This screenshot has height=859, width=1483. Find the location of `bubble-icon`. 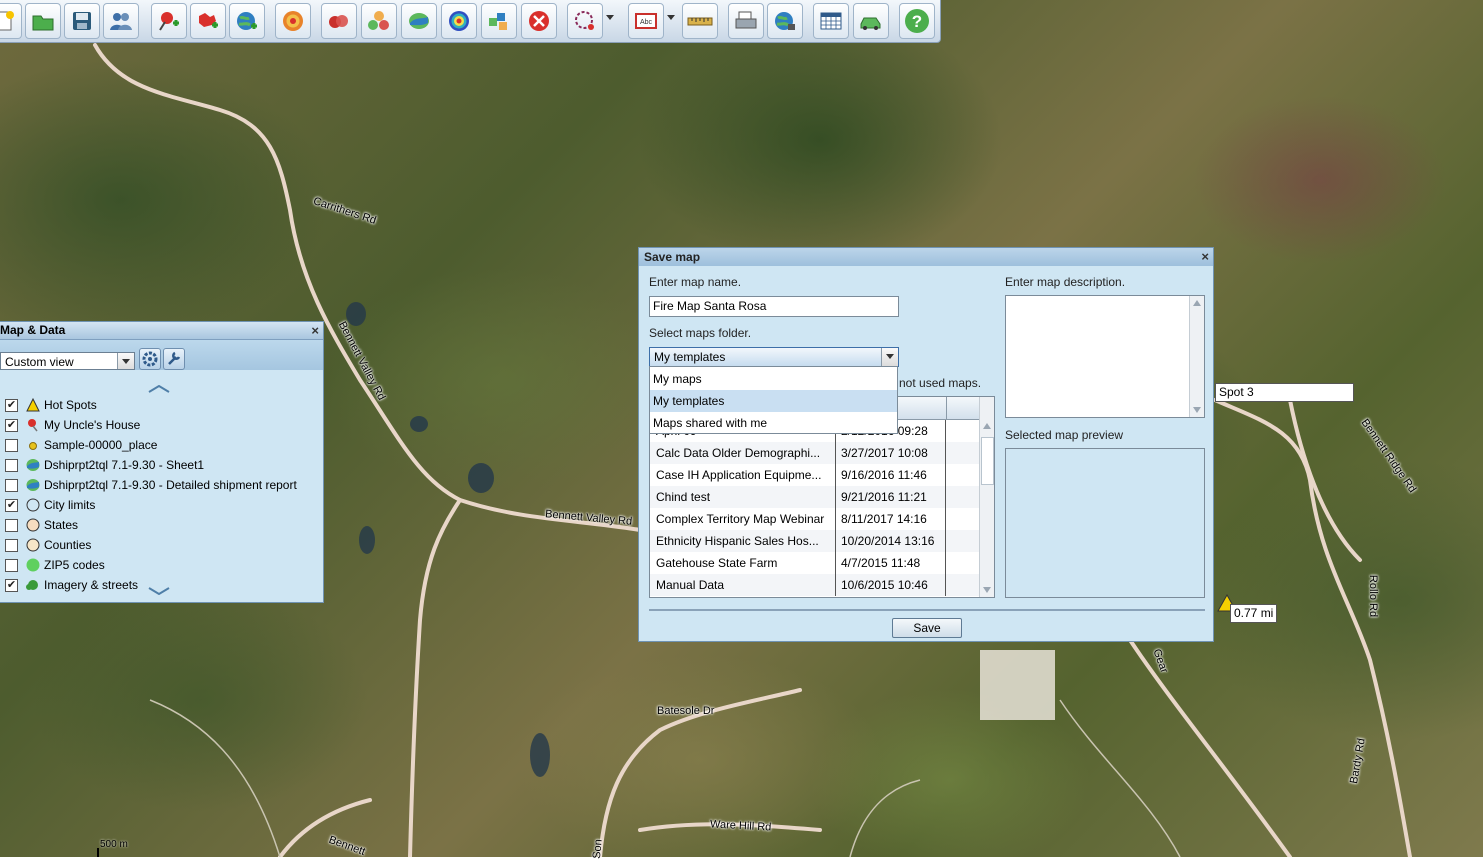

bubble-icon is located at coordinates (338, 21).